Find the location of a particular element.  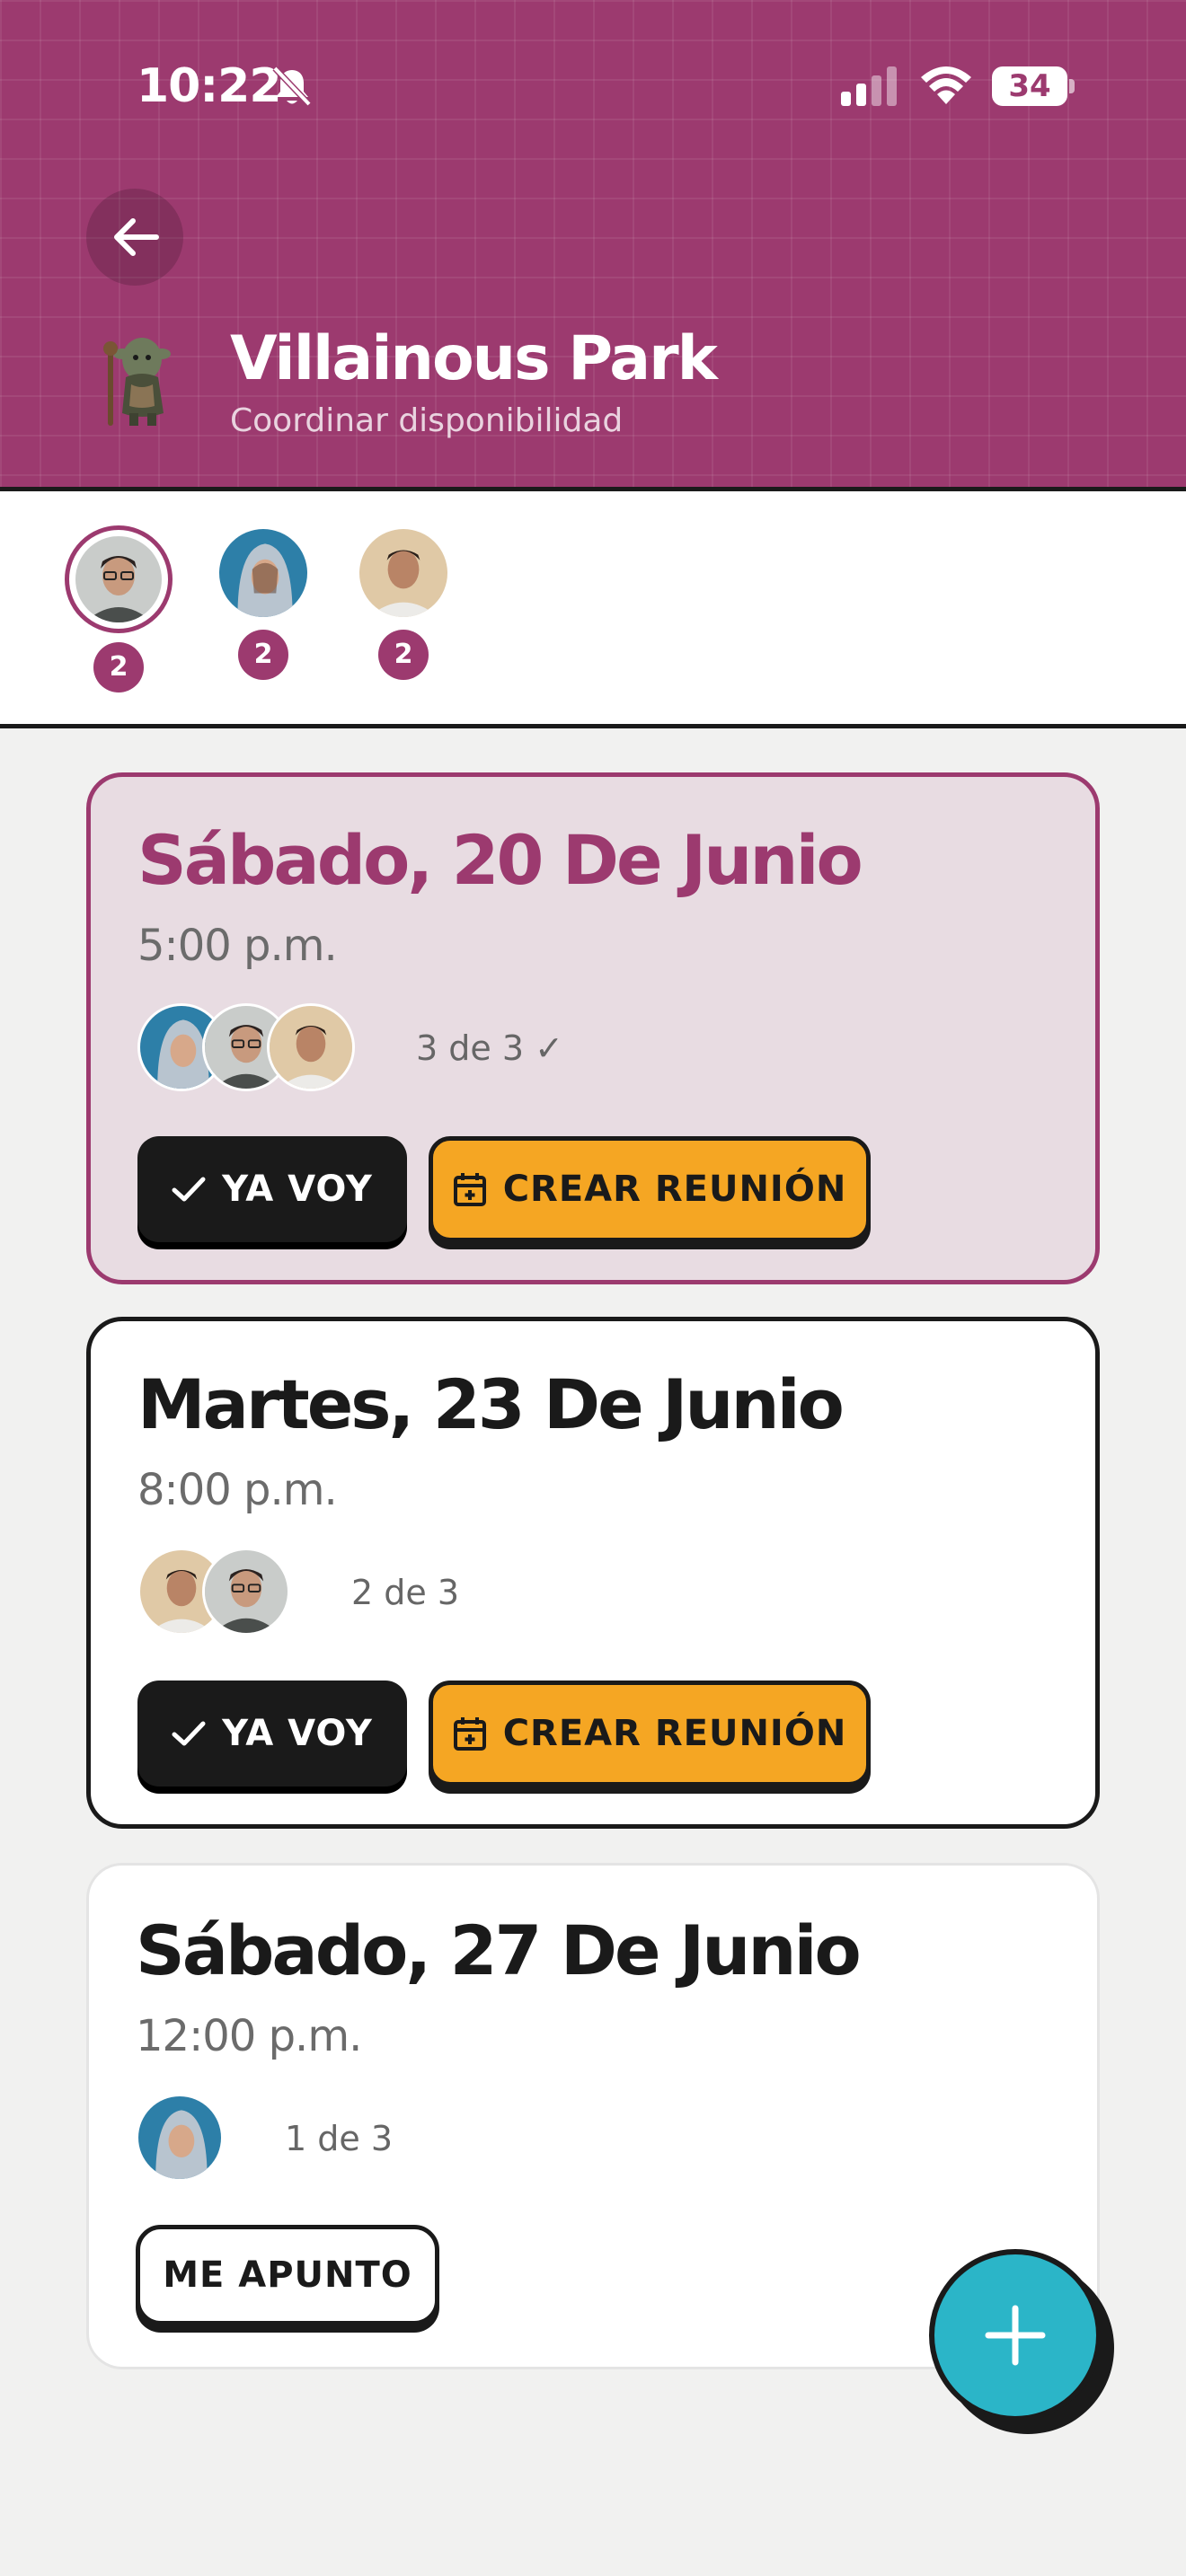

slot-date: Martes, 23 De Junio is located at coordinates (491, 1404).